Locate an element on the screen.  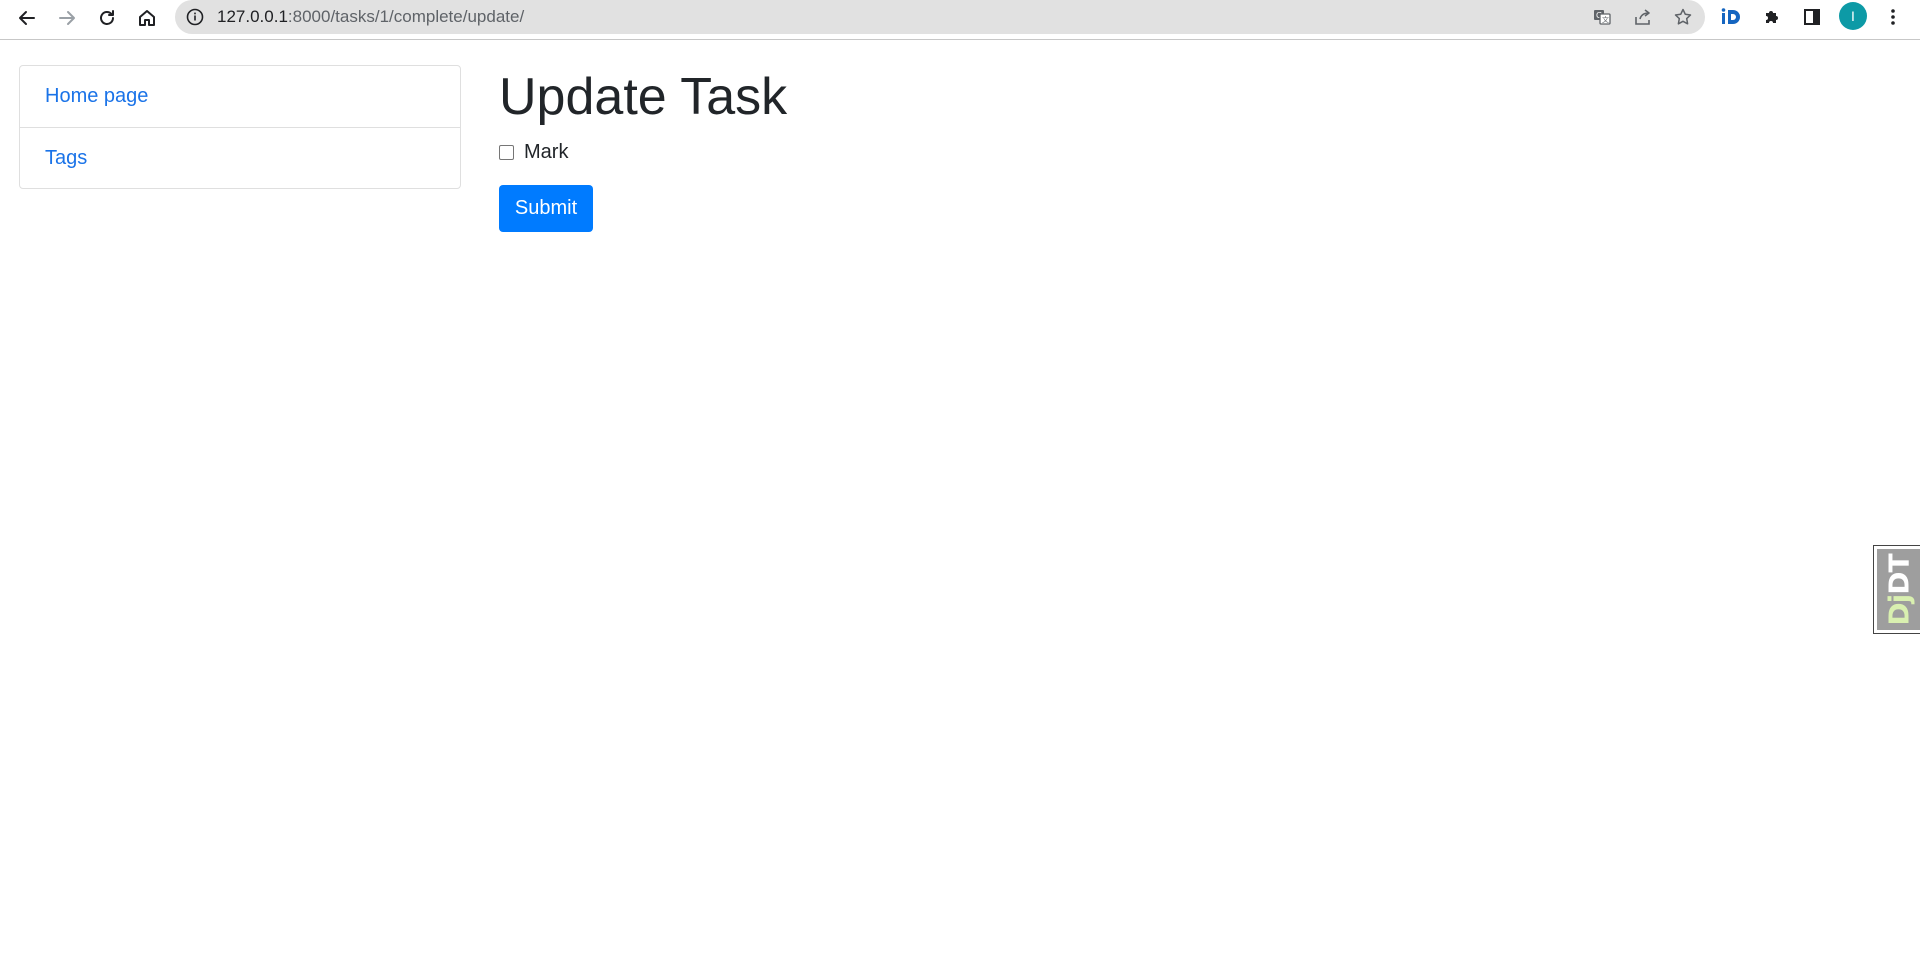
mark-checkbox-group: Mark is located at coordinates (533, 152).